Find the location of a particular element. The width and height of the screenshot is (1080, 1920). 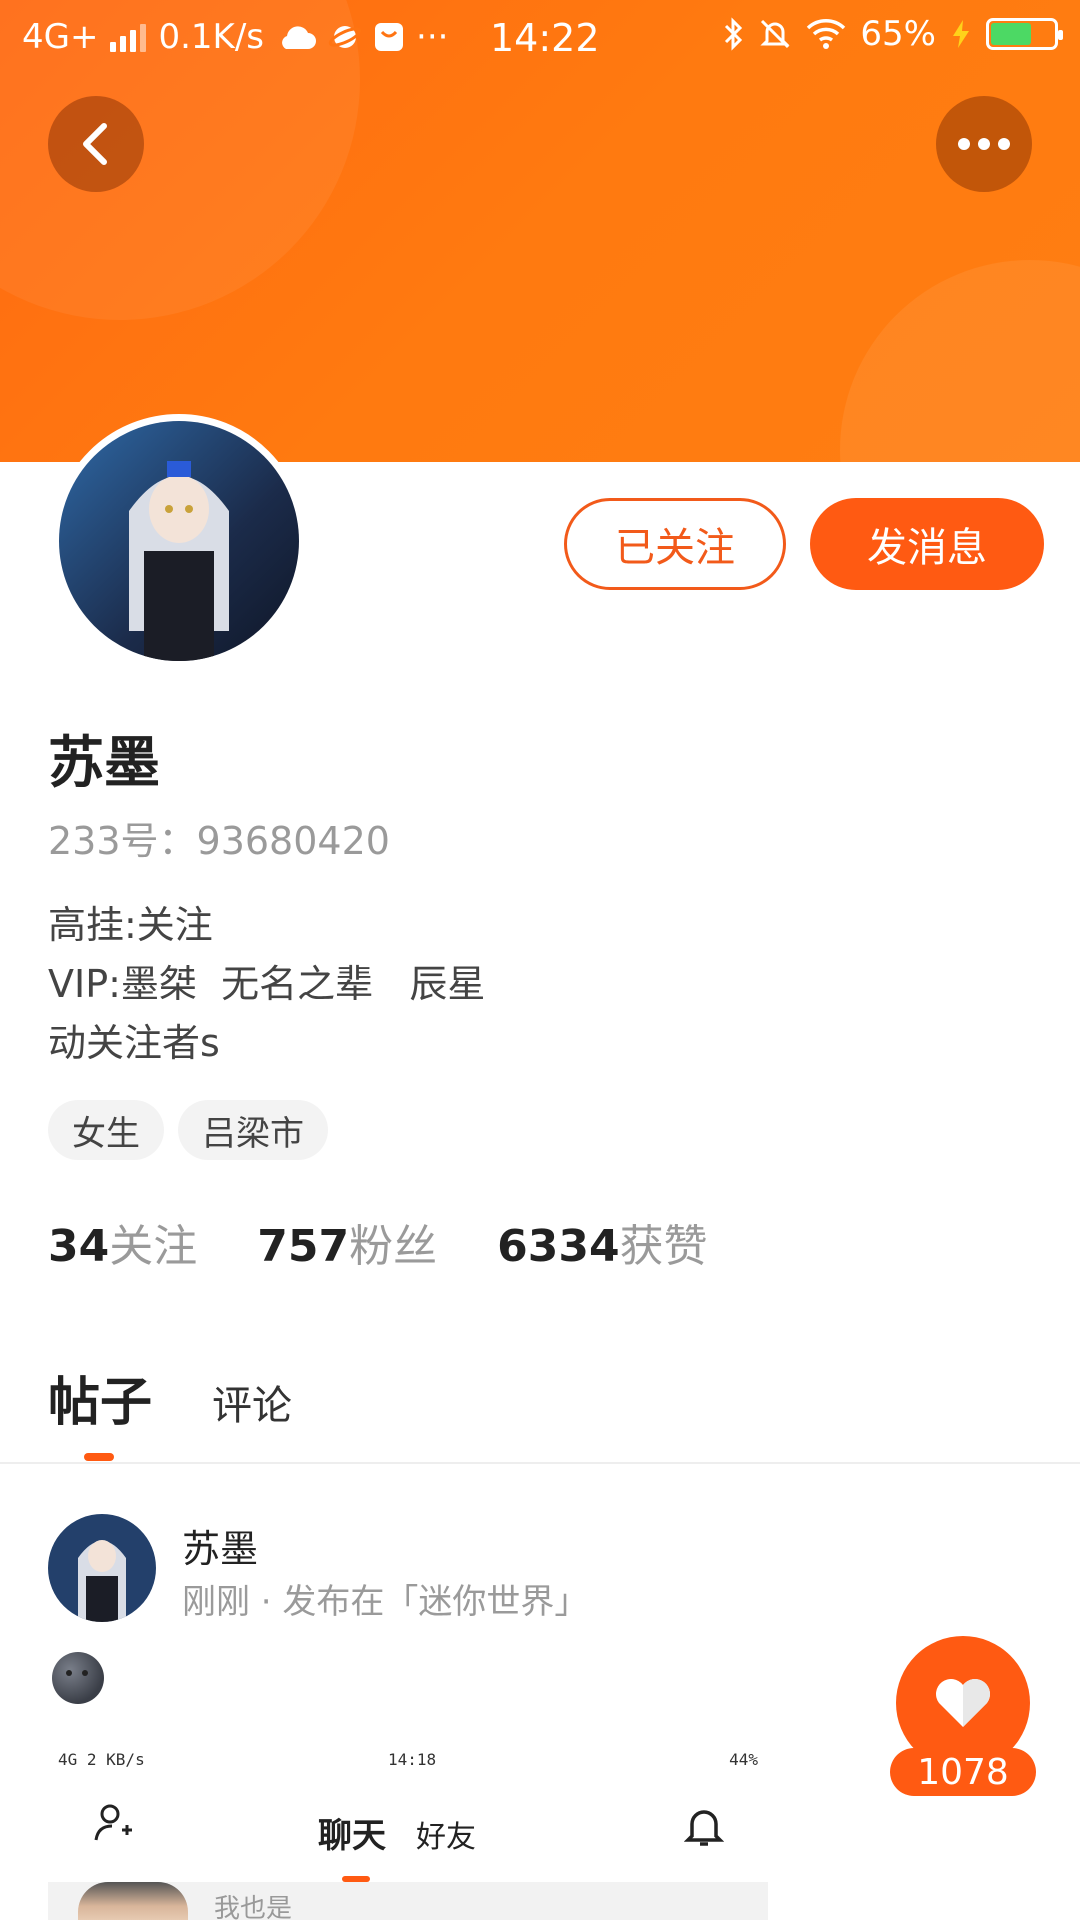

embedded-tabs: 聊天 好友 is located at coordinates (397, 1832).